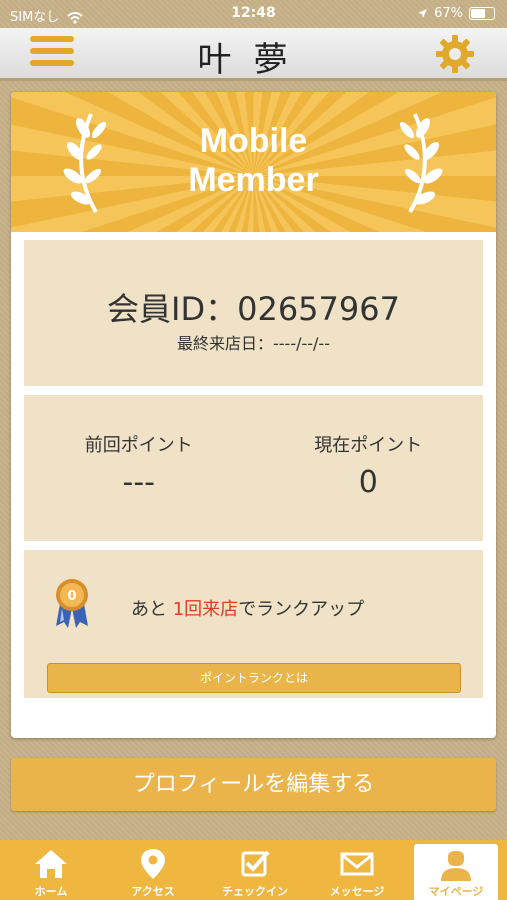 The image size is (507, 900). Describe the element at coordinates (482, 13) in the screenshot. I see `battery-icon` at that location.